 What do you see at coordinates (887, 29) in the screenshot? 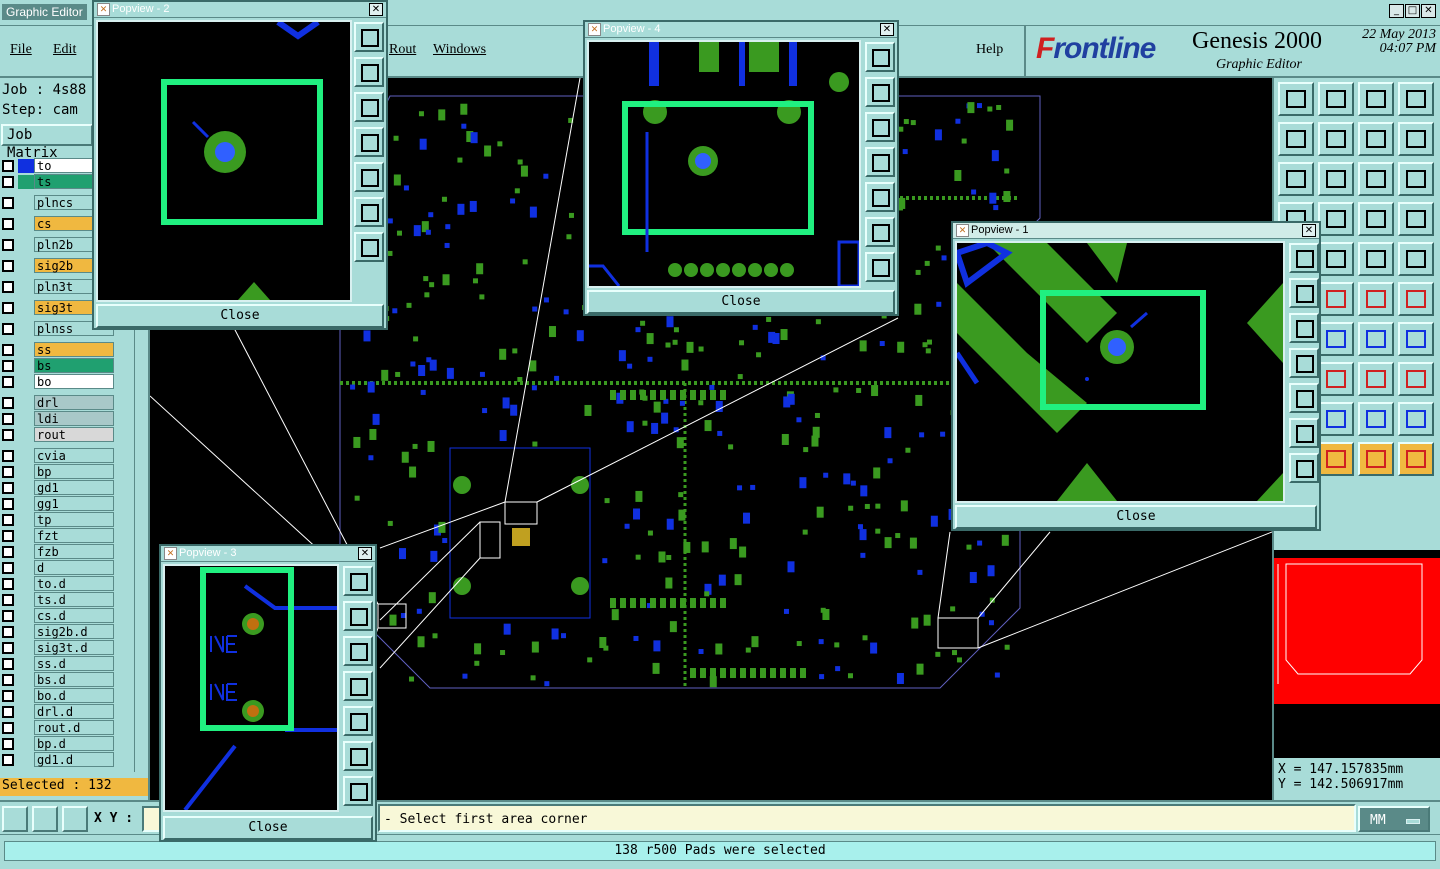
I see `popview-4-close-icon: ✕` at bounding box center [887, 29].